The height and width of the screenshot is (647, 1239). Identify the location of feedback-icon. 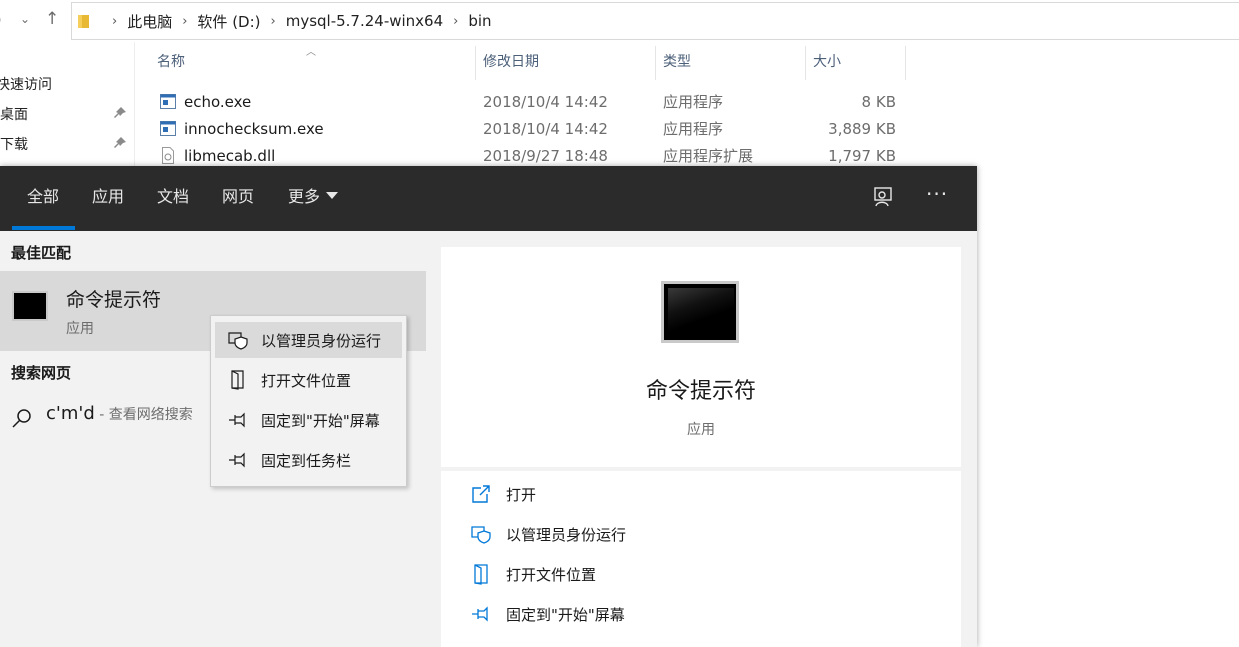
(883, 197).